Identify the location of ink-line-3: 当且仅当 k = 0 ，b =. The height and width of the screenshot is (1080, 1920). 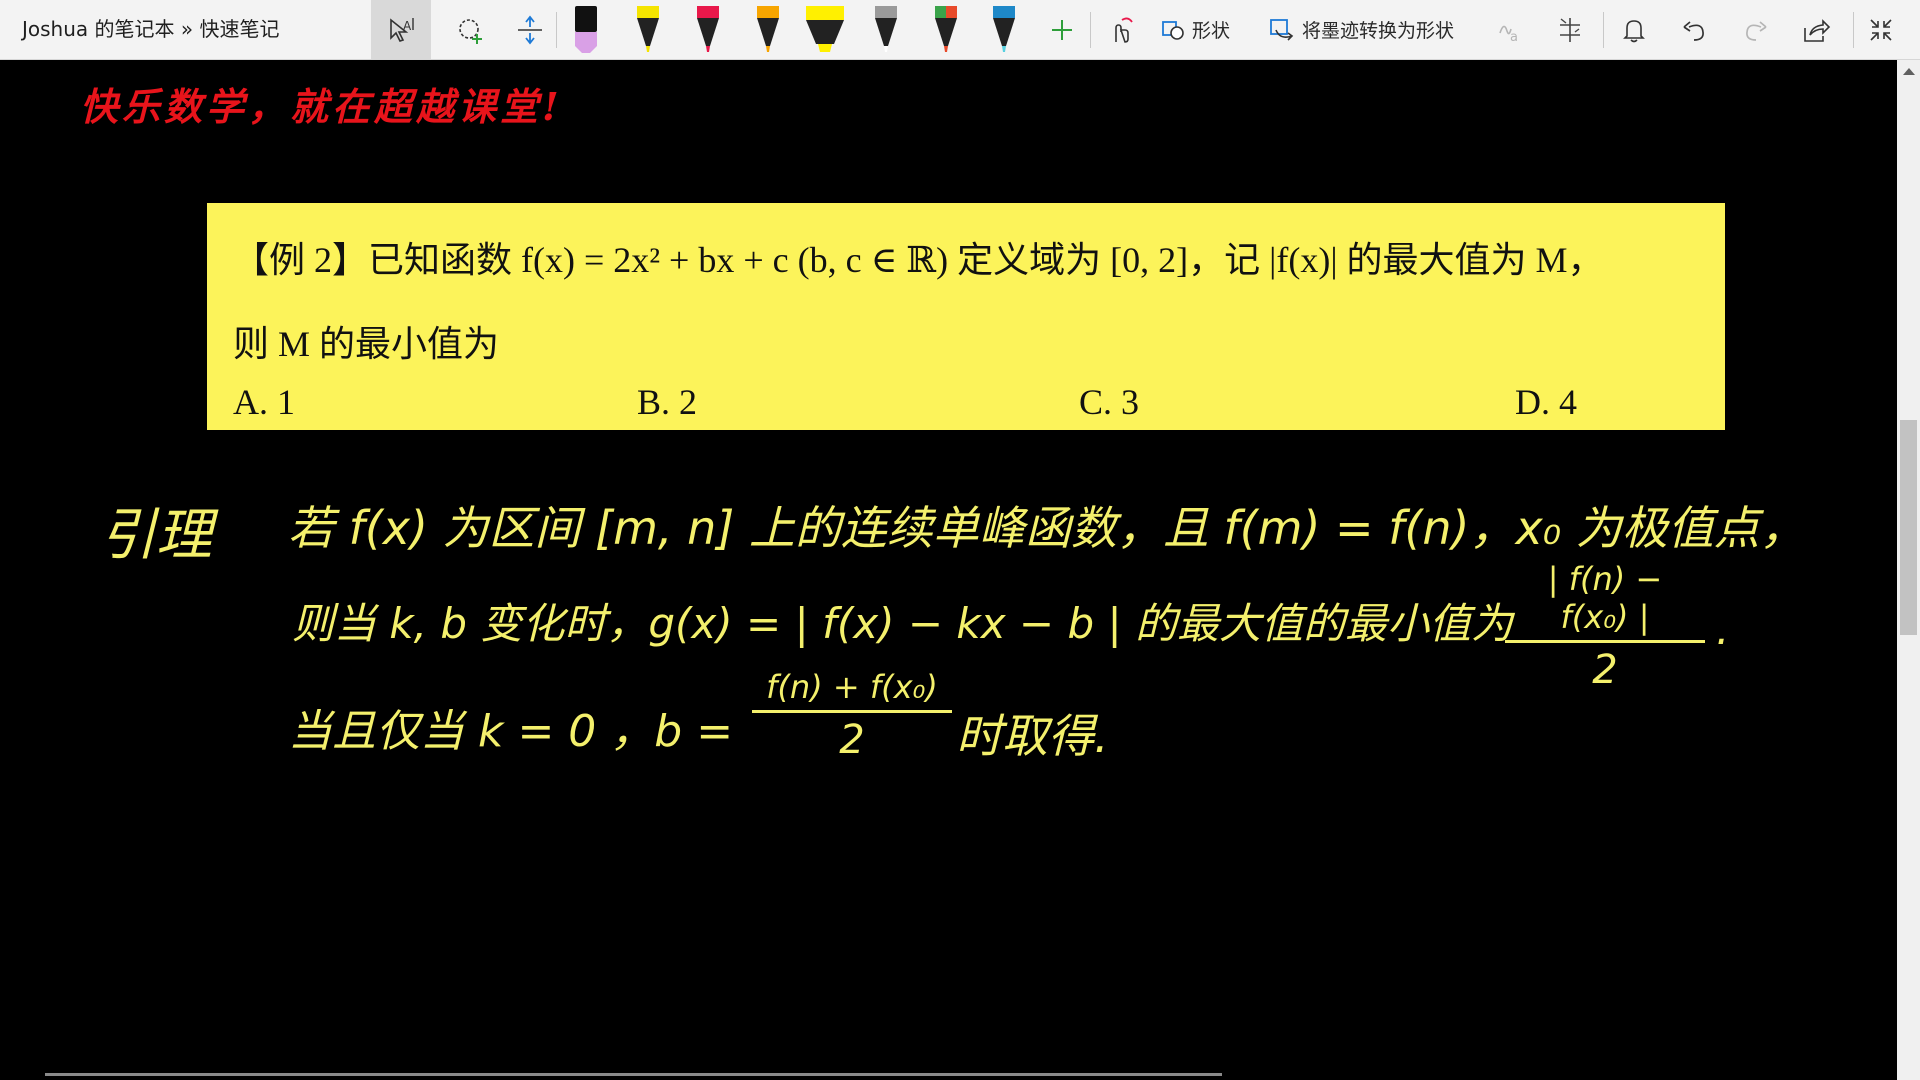
(511, 731).